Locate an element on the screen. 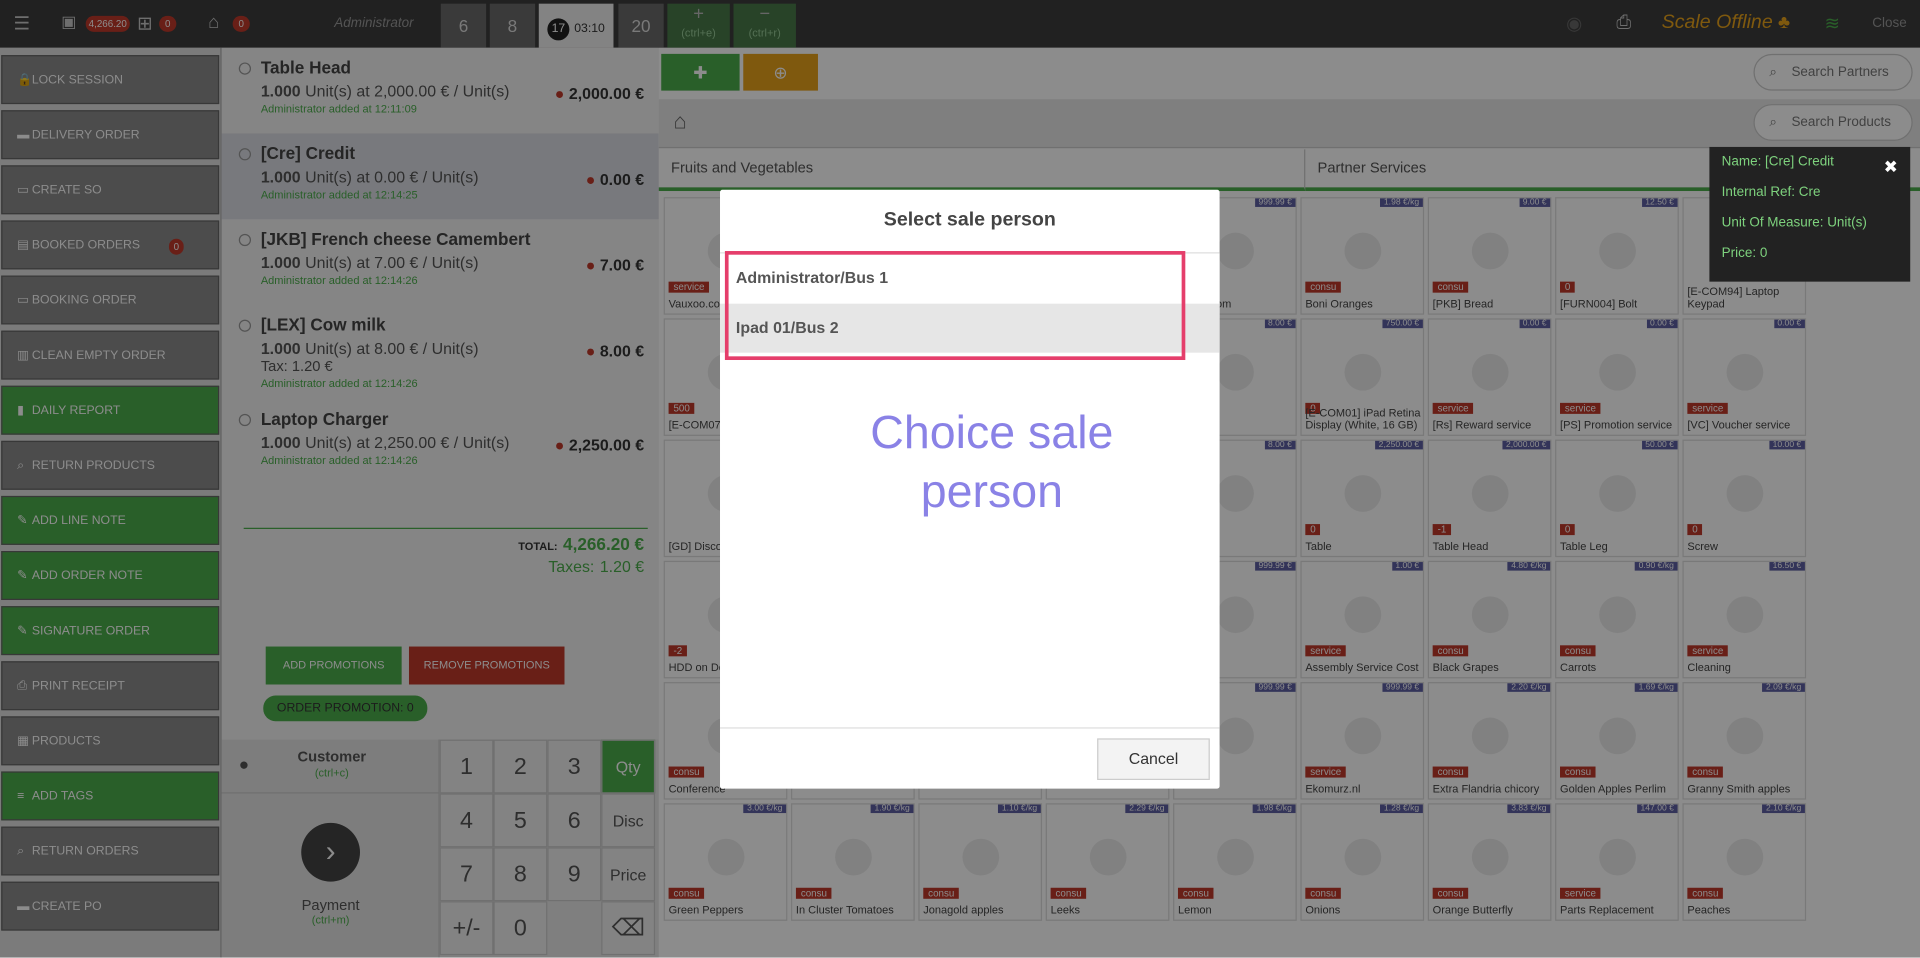  tooltip-price: Price: 0 is located at coordinates (1744, 253).